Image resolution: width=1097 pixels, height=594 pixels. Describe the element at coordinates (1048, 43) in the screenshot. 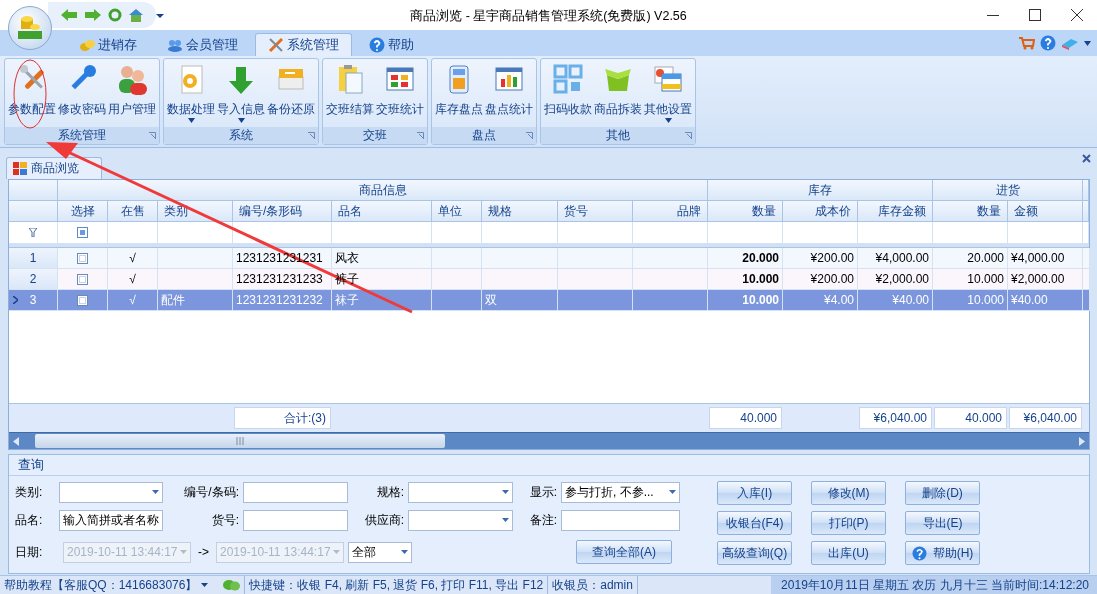

I see `help-icon` at that location.